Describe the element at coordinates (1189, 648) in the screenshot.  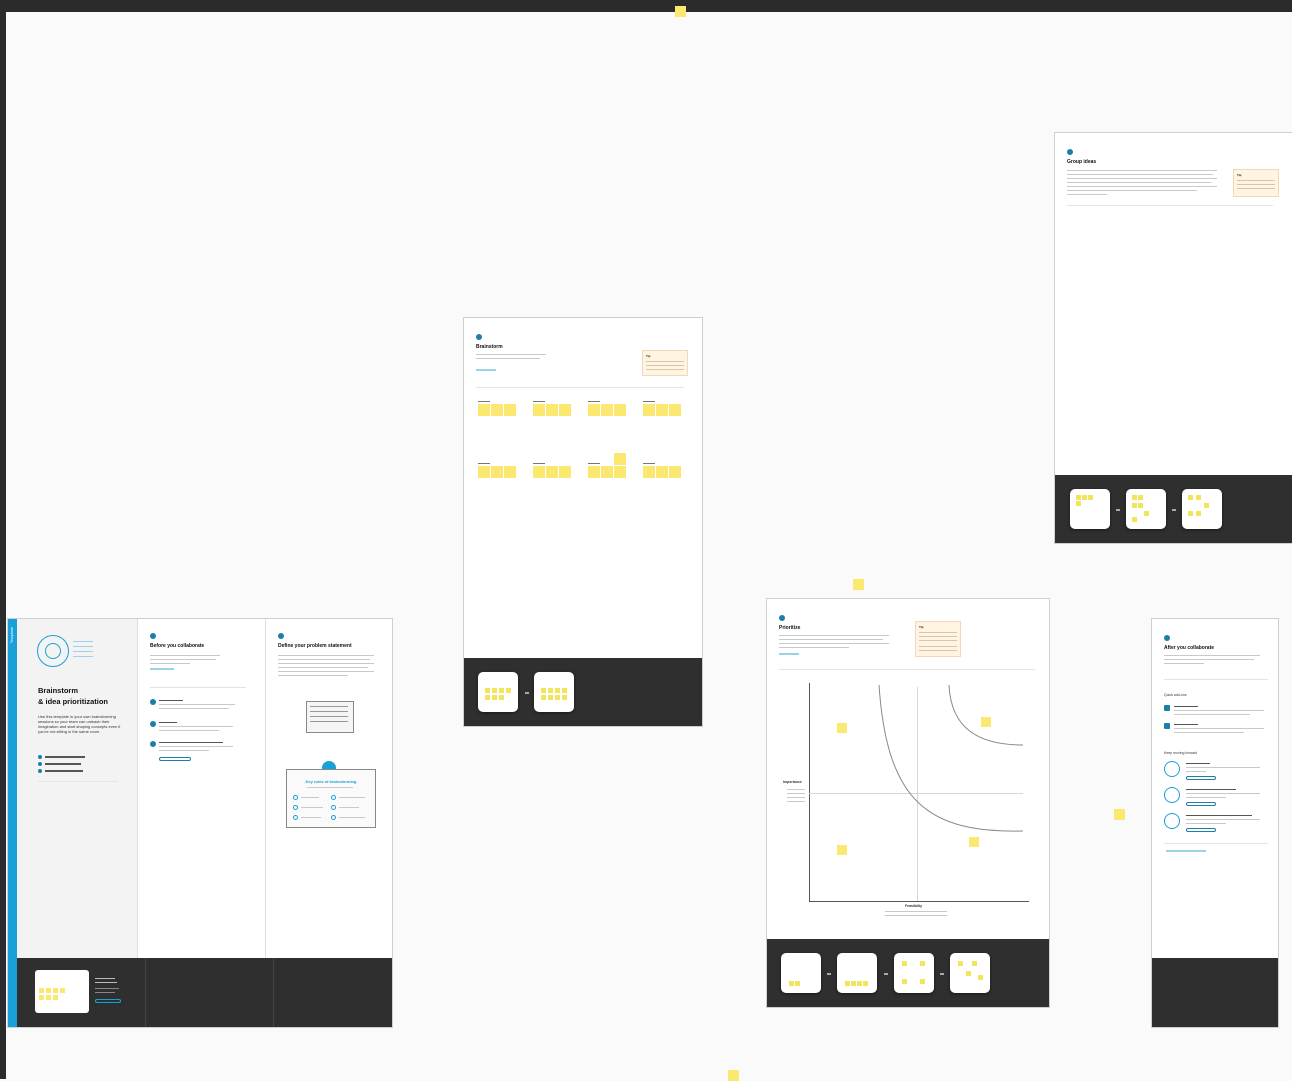
I see `after-title: After you collaborate` at that location.